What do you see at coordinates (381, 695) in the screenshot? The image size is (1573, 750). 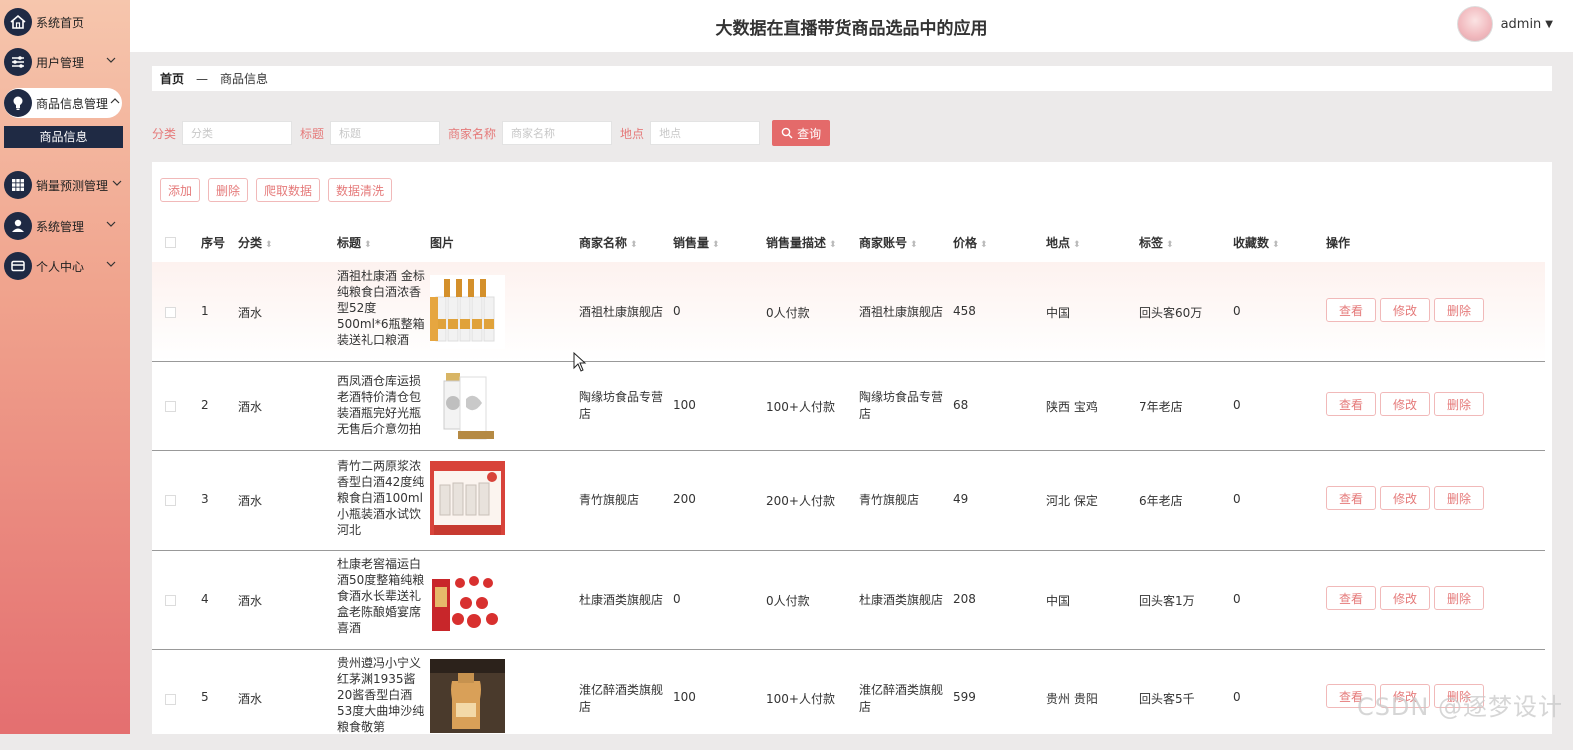 I see `cell-title: 贵州遵冯小宁义红茅渊1935酱20酱香型白酒53度大曲坤沙纯粮食敬第` at bounding box center [381, 695].